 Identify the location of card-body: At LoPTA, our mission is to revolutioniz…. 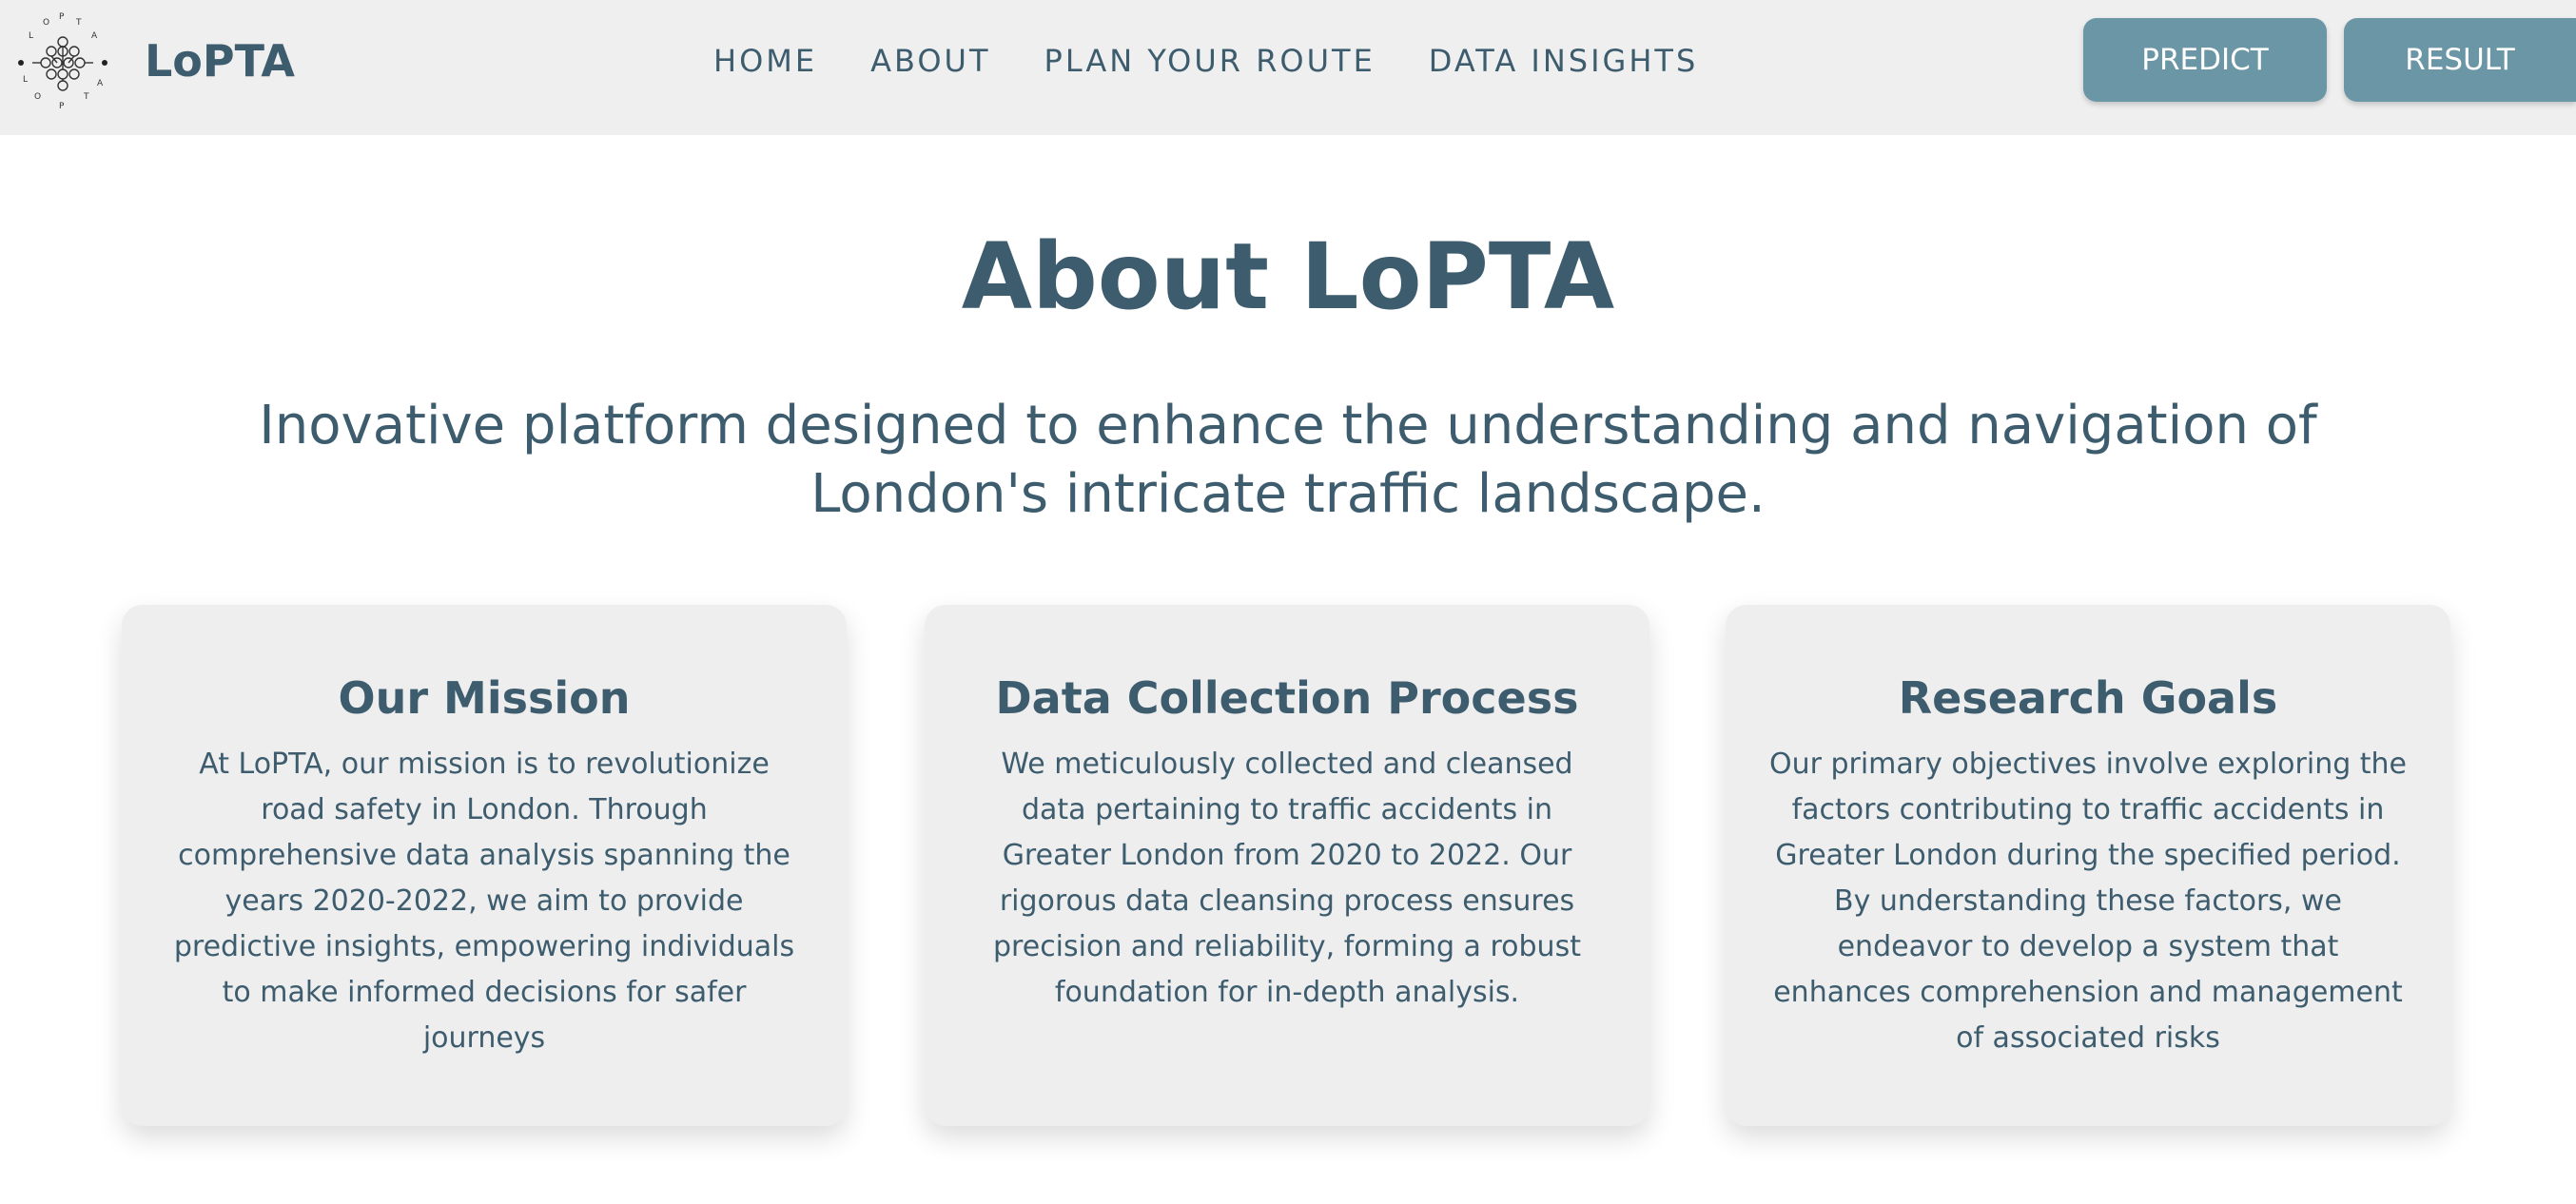
(484, 902).